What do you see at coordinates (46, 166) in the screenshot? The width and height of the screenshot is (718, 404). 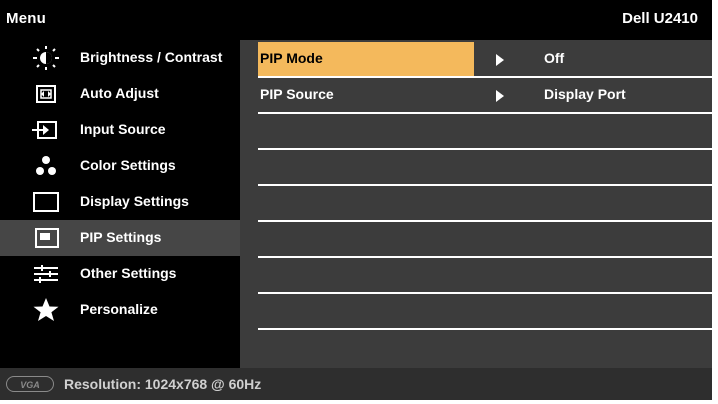 I see `color-settings-icon` at bounding box center [46, 166].